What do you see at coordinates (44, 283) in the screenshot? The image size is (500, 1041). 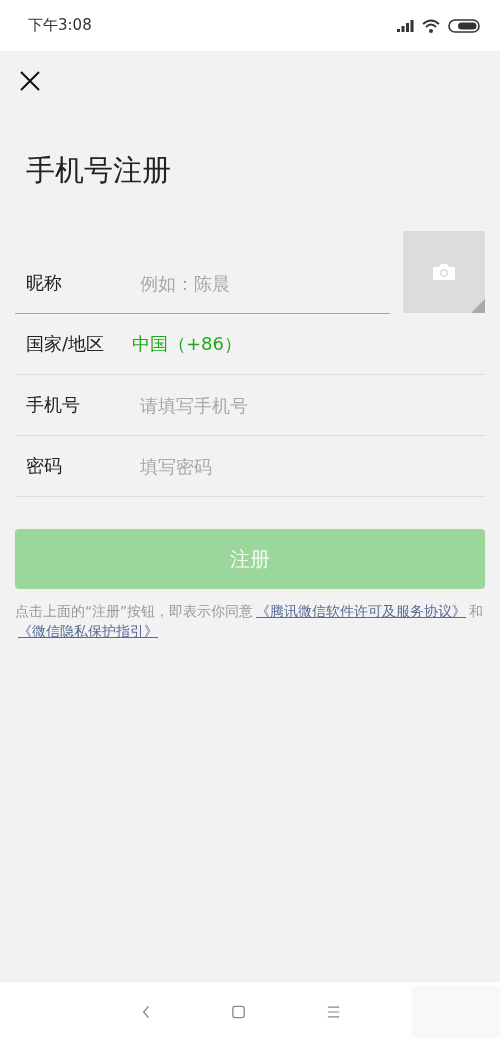 I see `field-label: 昵称` at bounding box center [44, 283].